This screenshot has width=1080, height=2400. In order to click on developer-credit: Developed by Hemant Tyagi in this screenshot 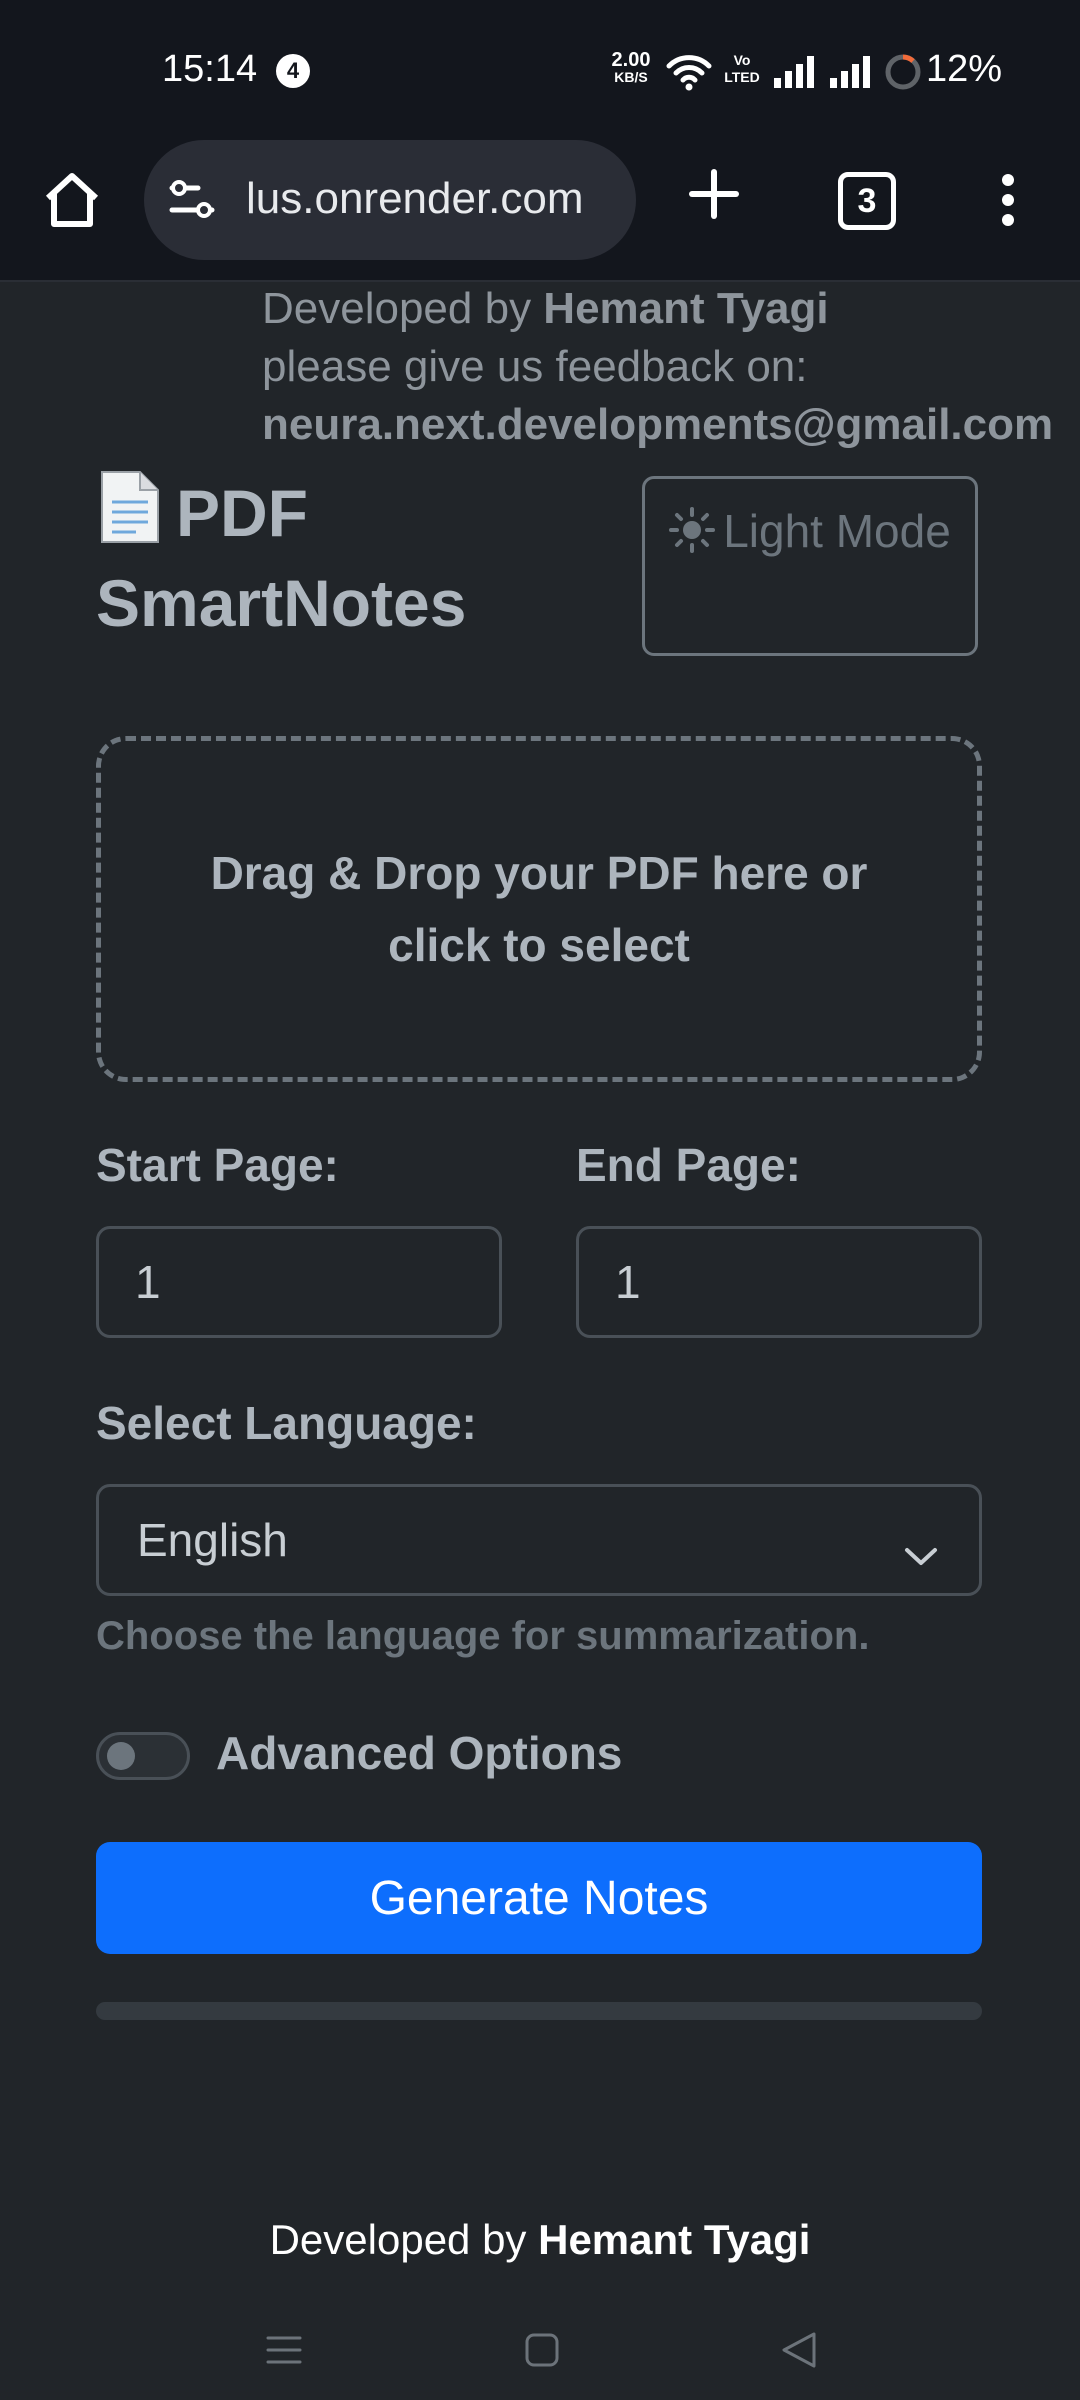, I will do `click(657, 309)`.